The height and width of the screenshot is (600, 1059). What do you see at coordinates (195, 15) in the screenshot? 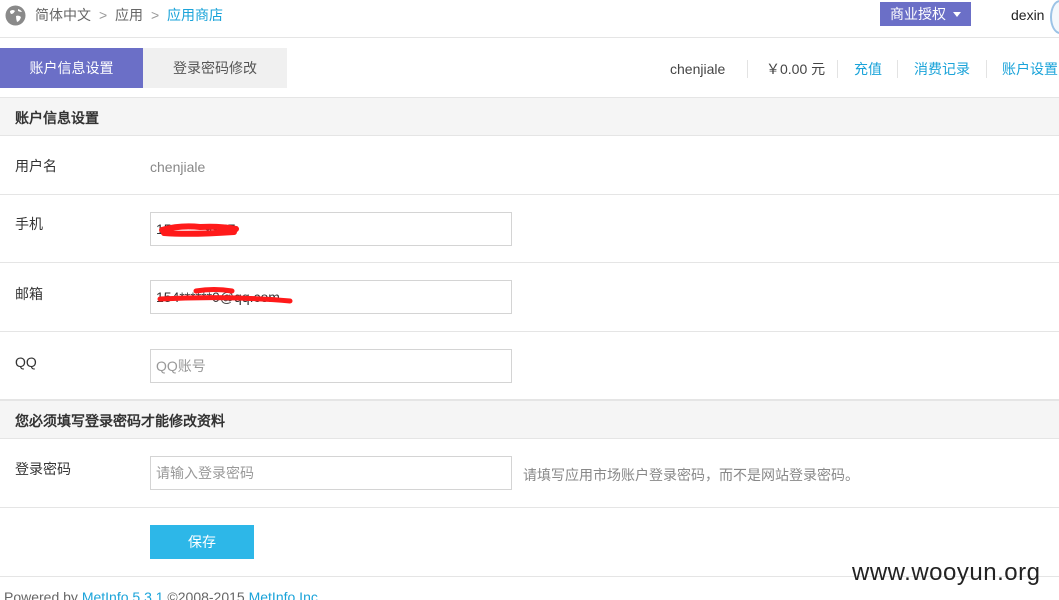
I see `breadcrumb-store: 应用商店` at bounding box center [195, 15].